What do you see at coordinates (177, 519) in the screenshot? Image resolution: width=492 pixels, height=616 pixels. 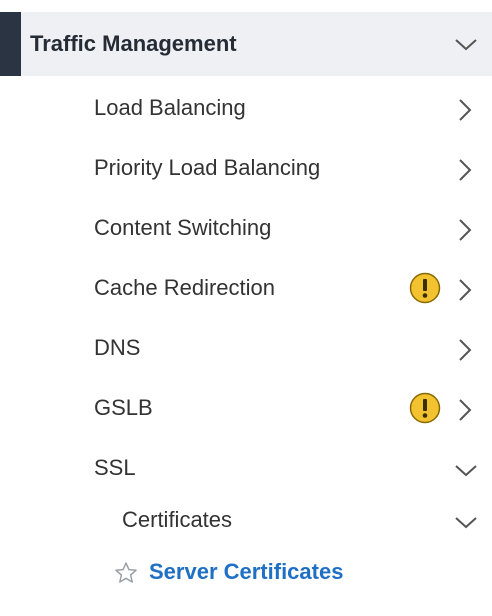 I see `nav-item-label: Certificates` at bounding box center [177, 519].